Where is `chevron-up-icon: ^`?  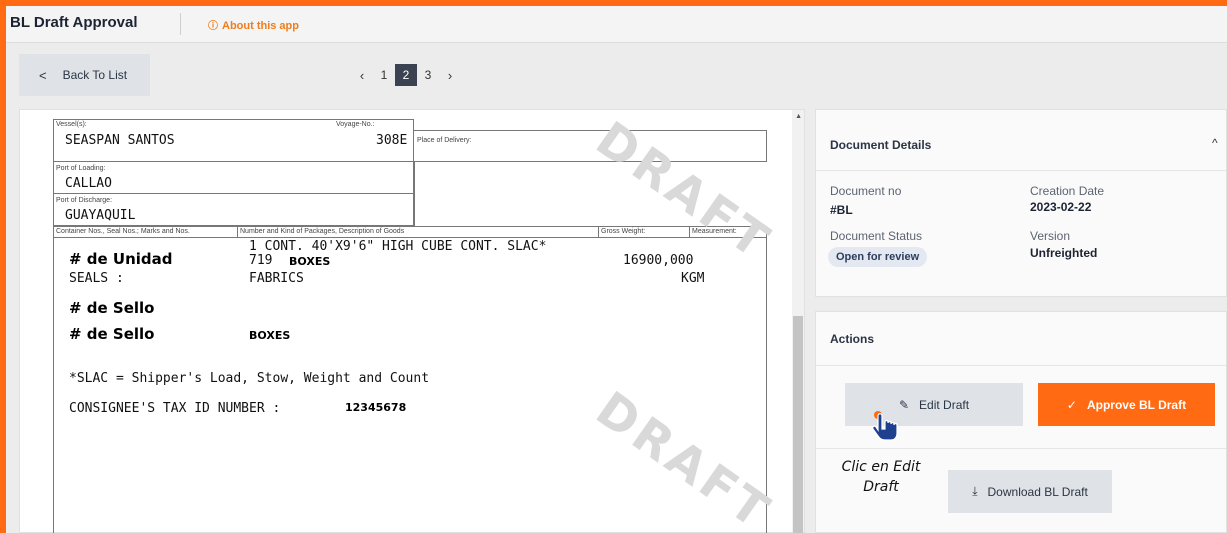 chevron-up-icon: ^ is located at coordinates (1215, 143).